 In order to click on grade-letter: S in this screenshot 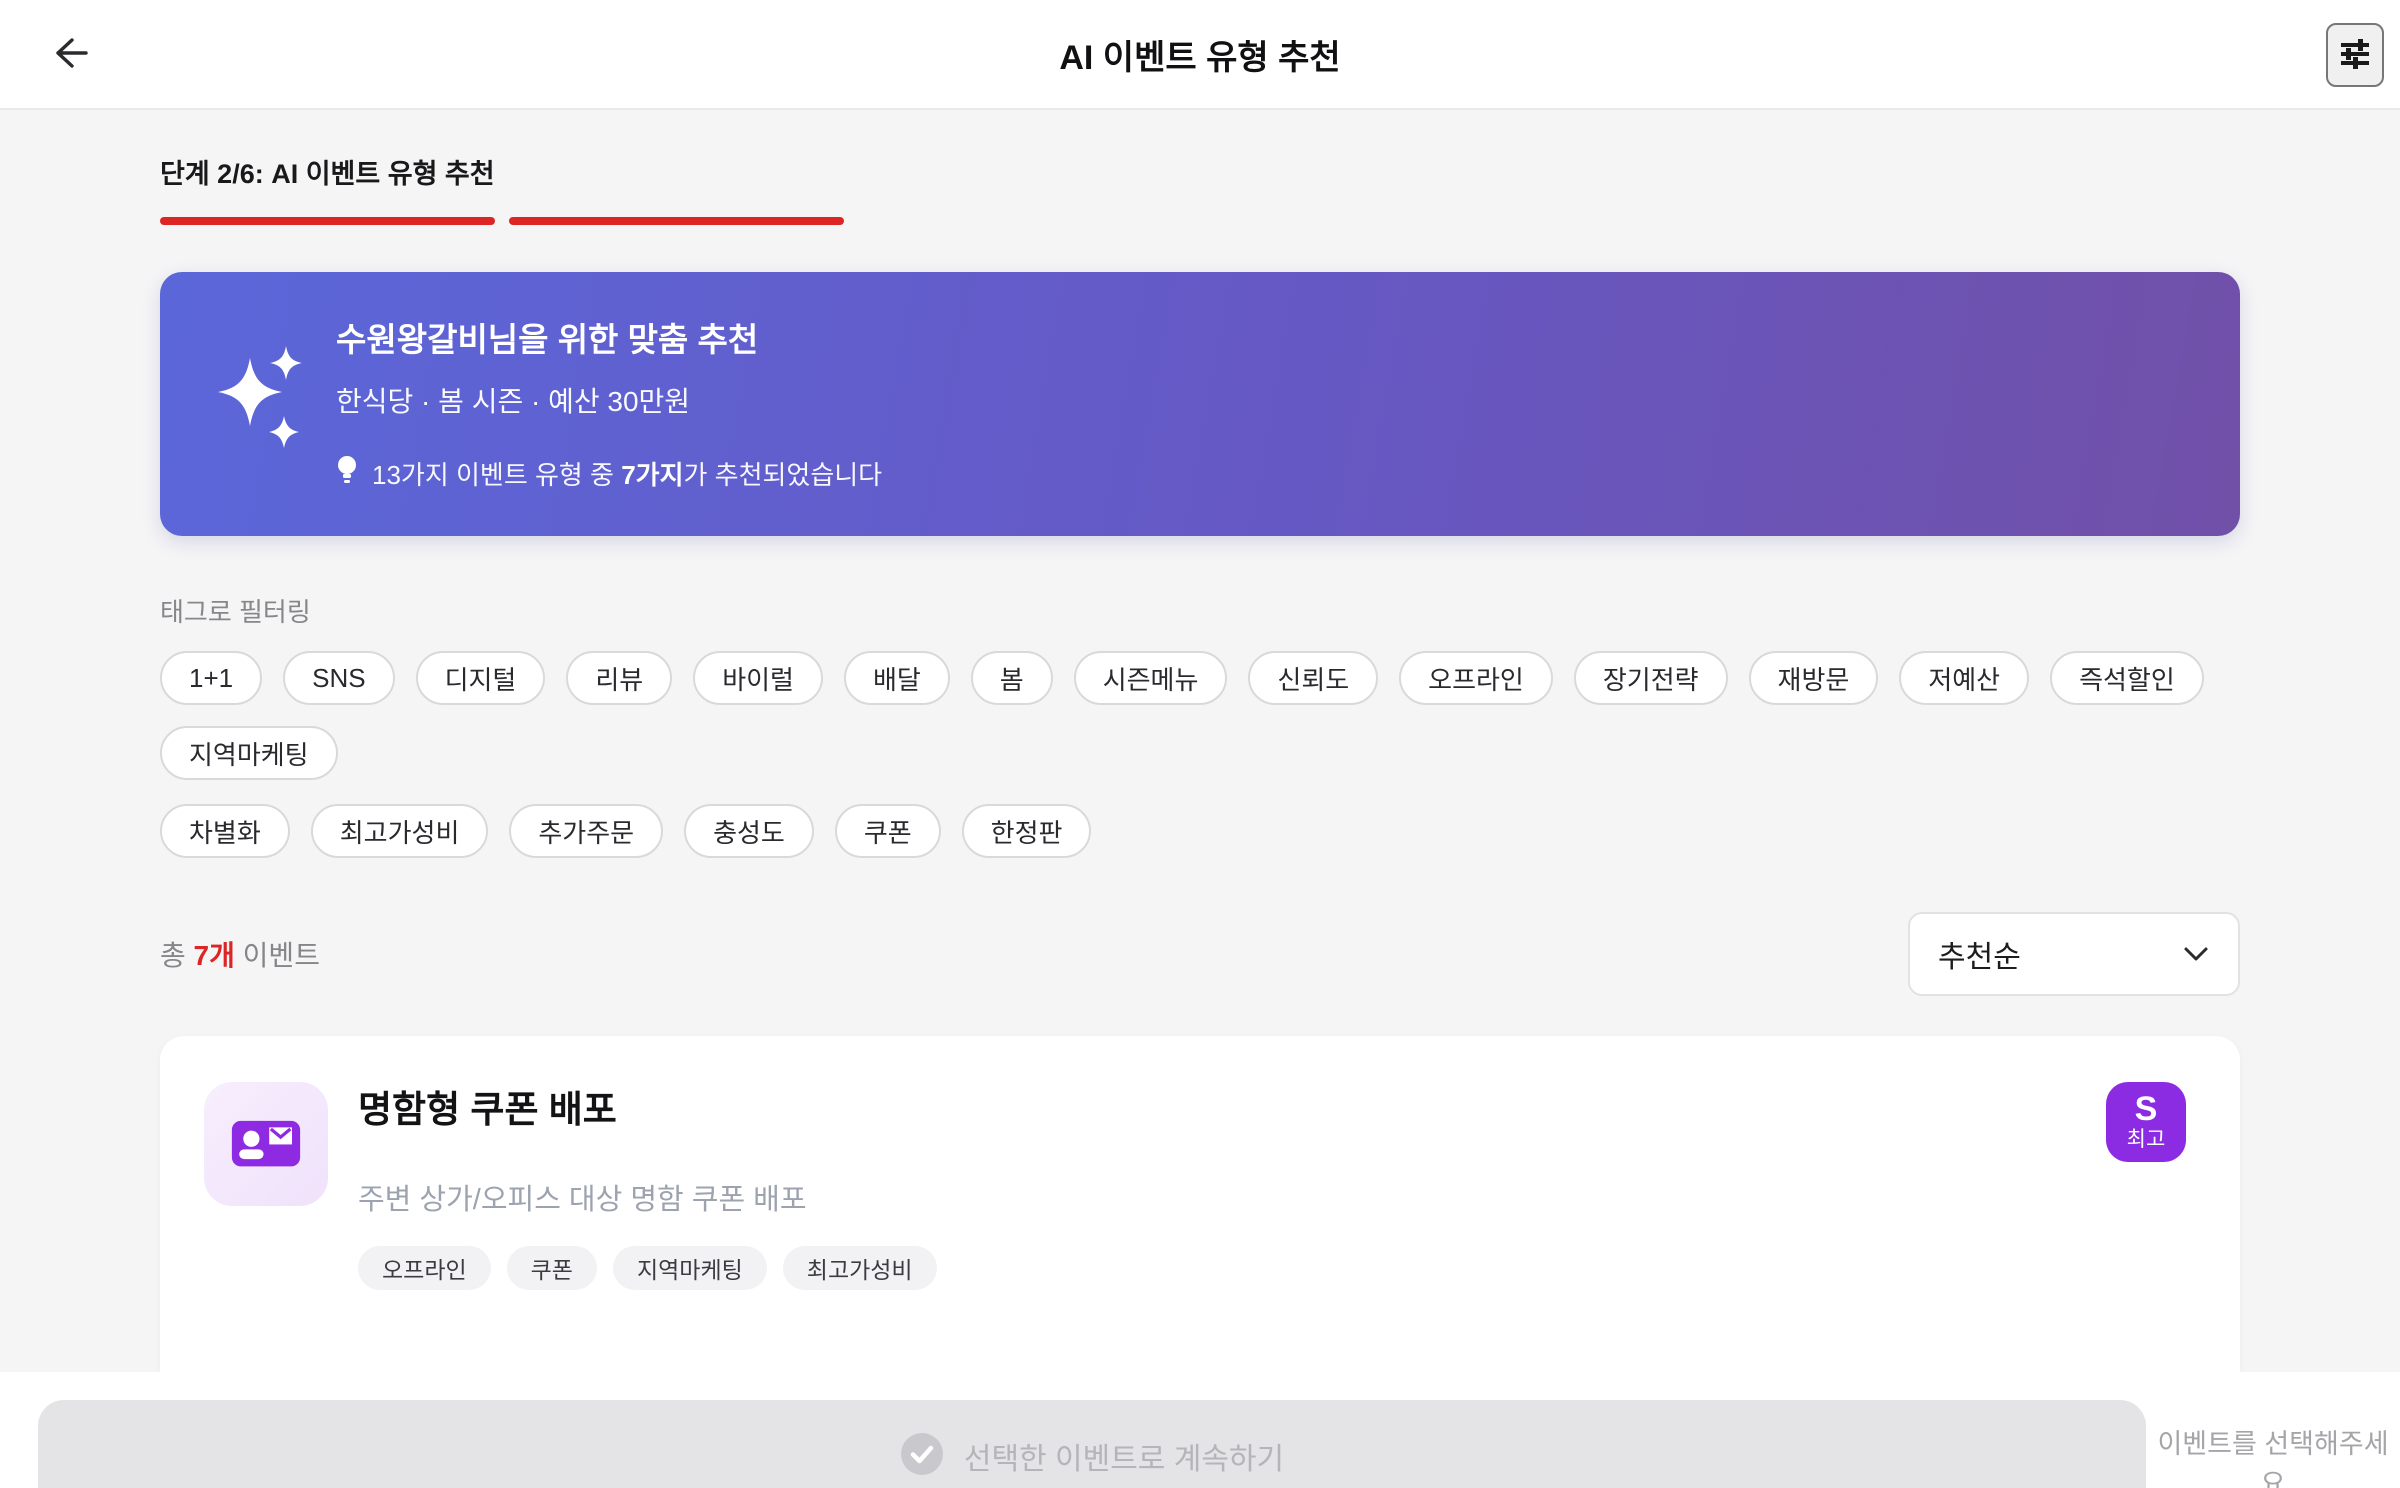, I will do `click(2146, 1109)`.